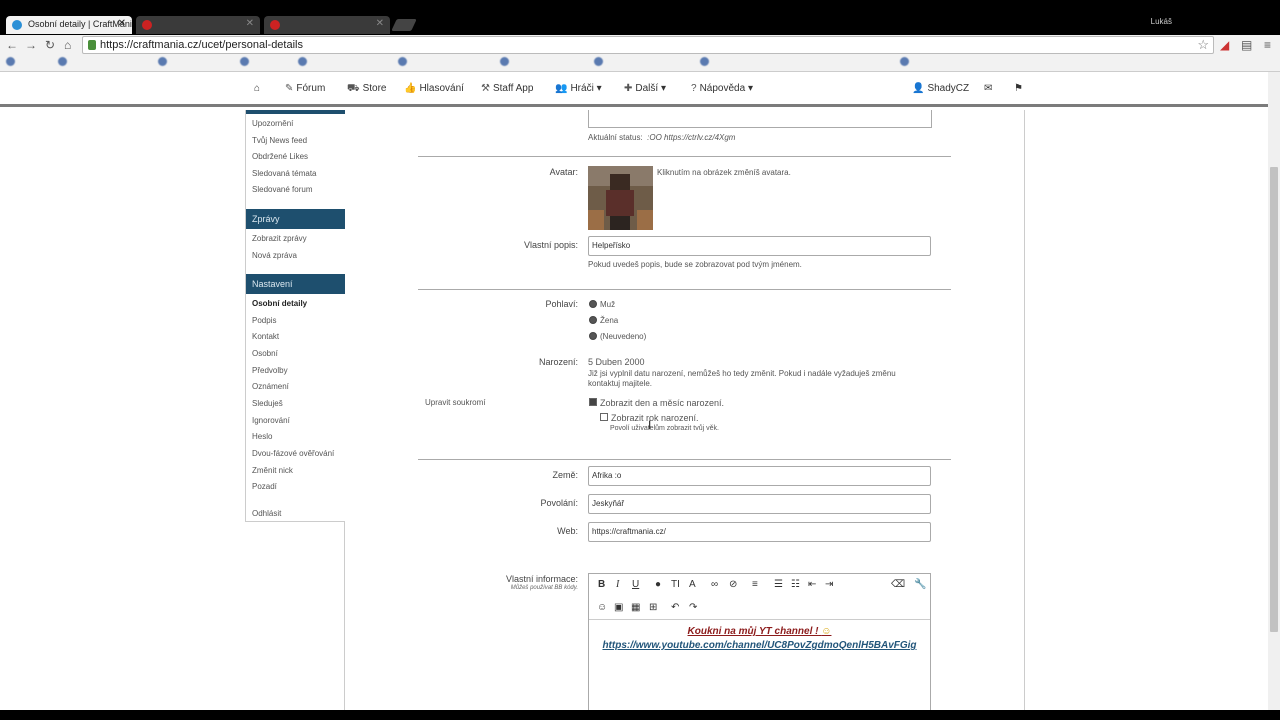 This screenshot has height=720, width=1280. Describe the element at coordinates (645, 88) in the screenshot. I see `nav-more: ✚ Další ▾` at that location.